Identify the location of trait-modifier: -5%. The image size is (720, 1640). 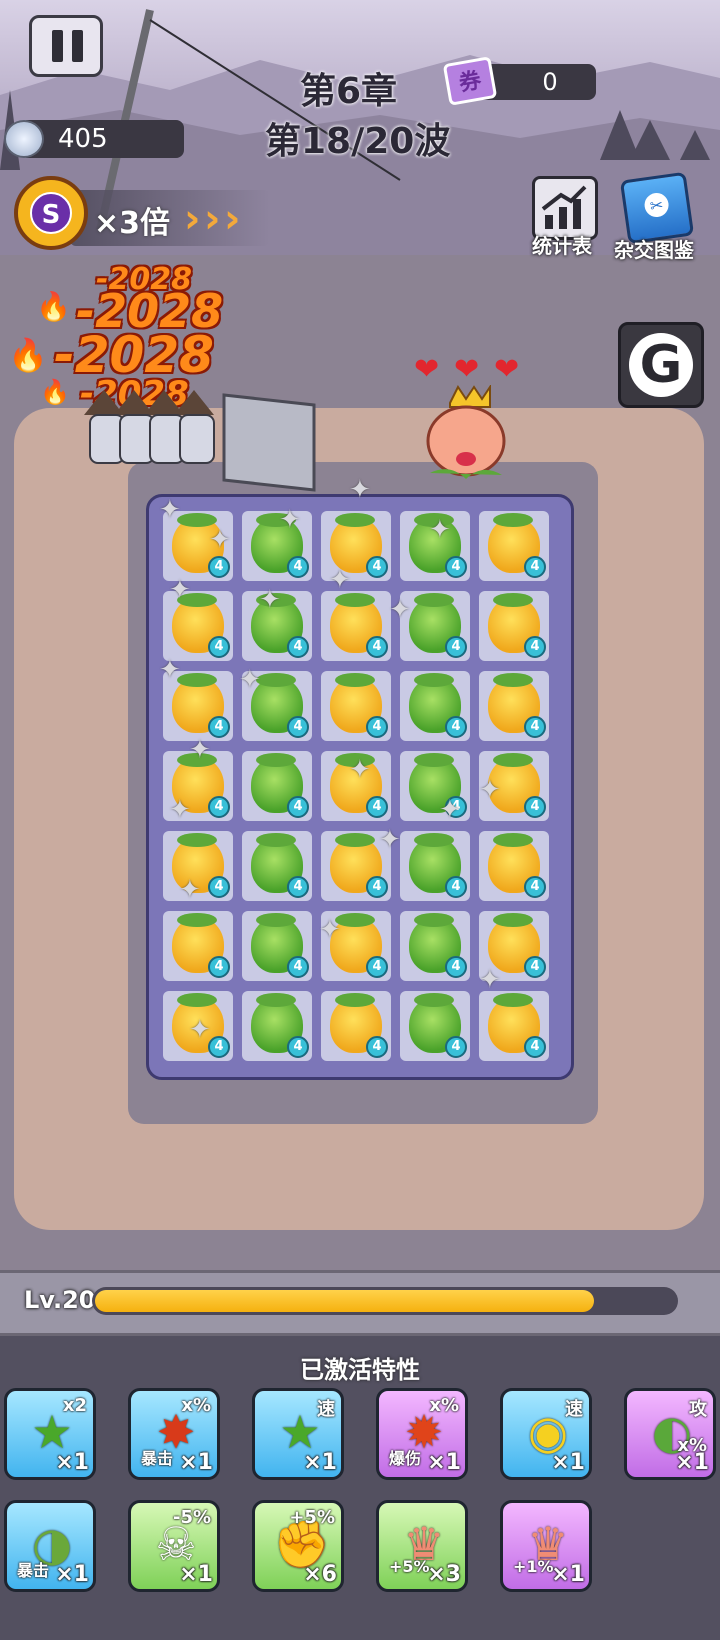
(191, 1517).